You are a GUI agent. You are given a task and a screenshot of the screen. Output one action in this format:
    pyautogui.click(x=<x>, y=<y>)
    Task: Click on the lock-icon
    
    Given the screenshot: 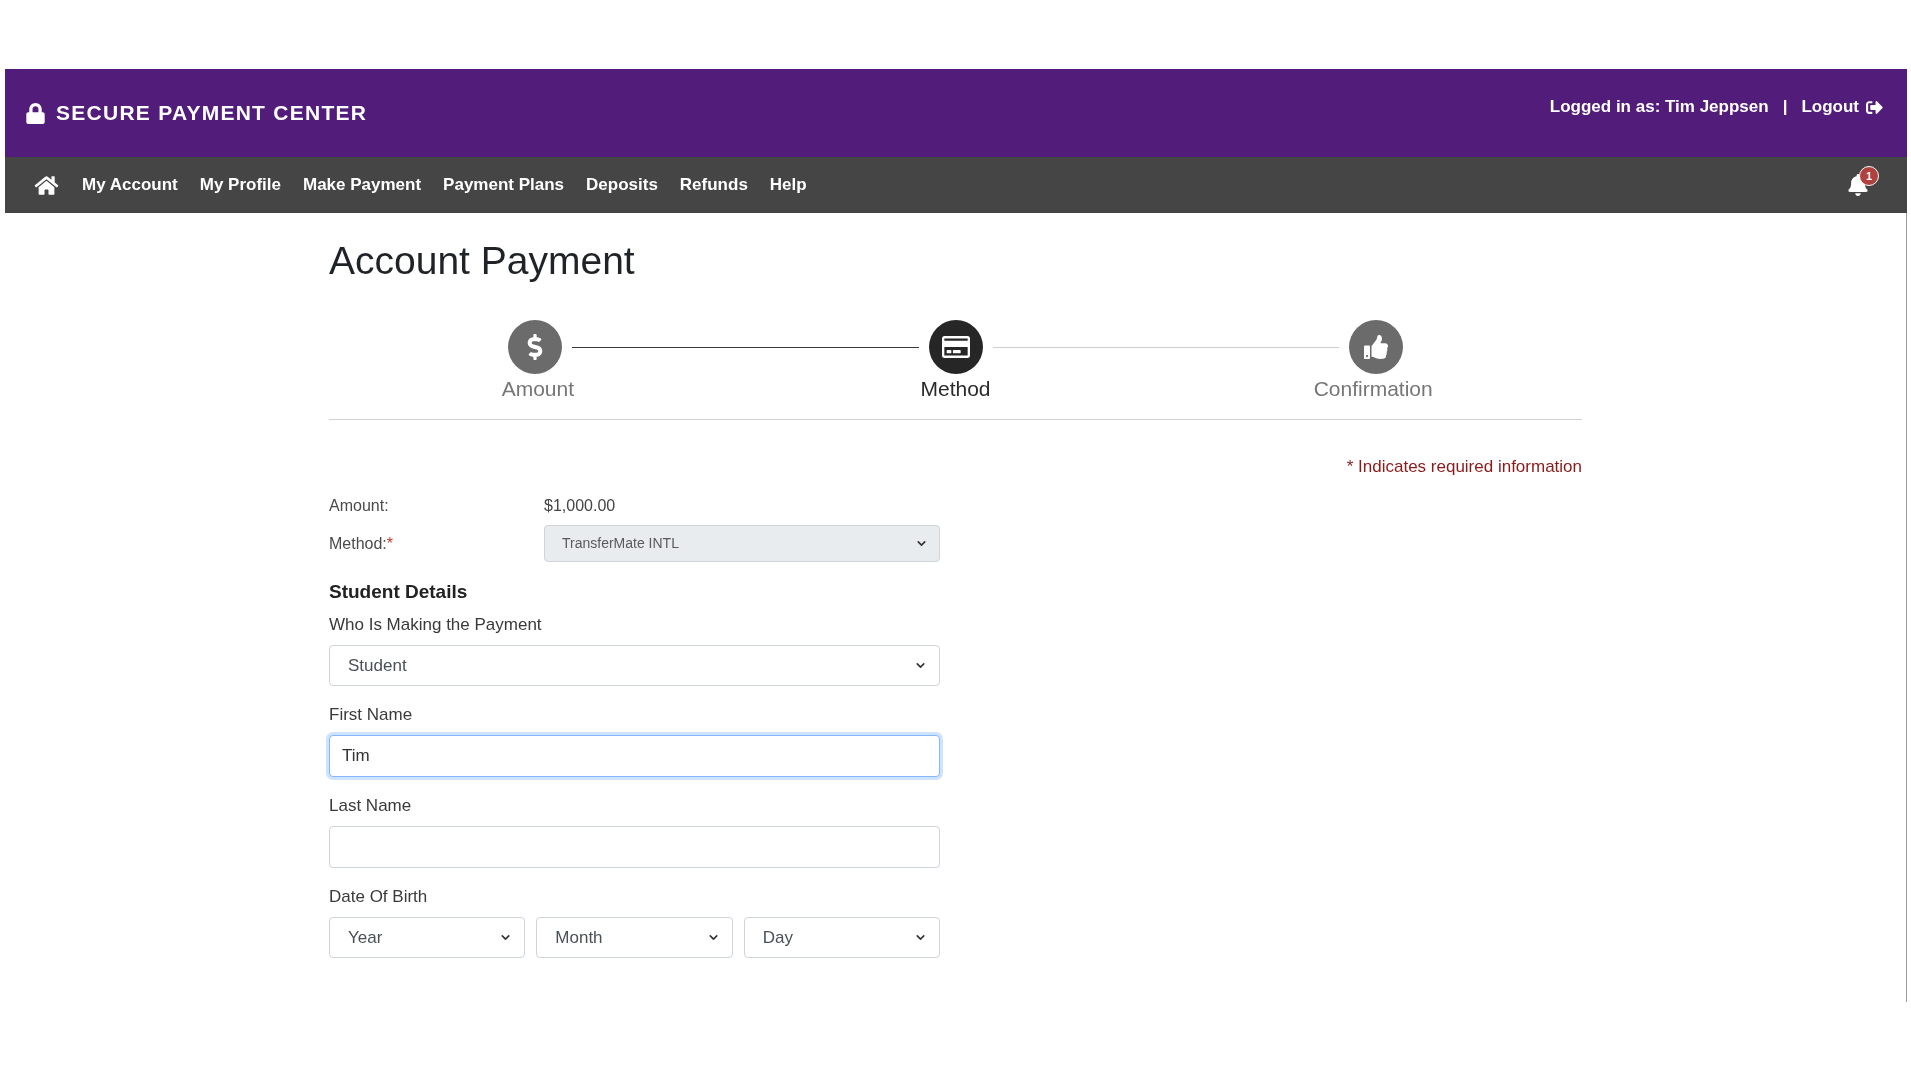 What is the action you would take?
    pyautogui.click(x=35, y=113)
    